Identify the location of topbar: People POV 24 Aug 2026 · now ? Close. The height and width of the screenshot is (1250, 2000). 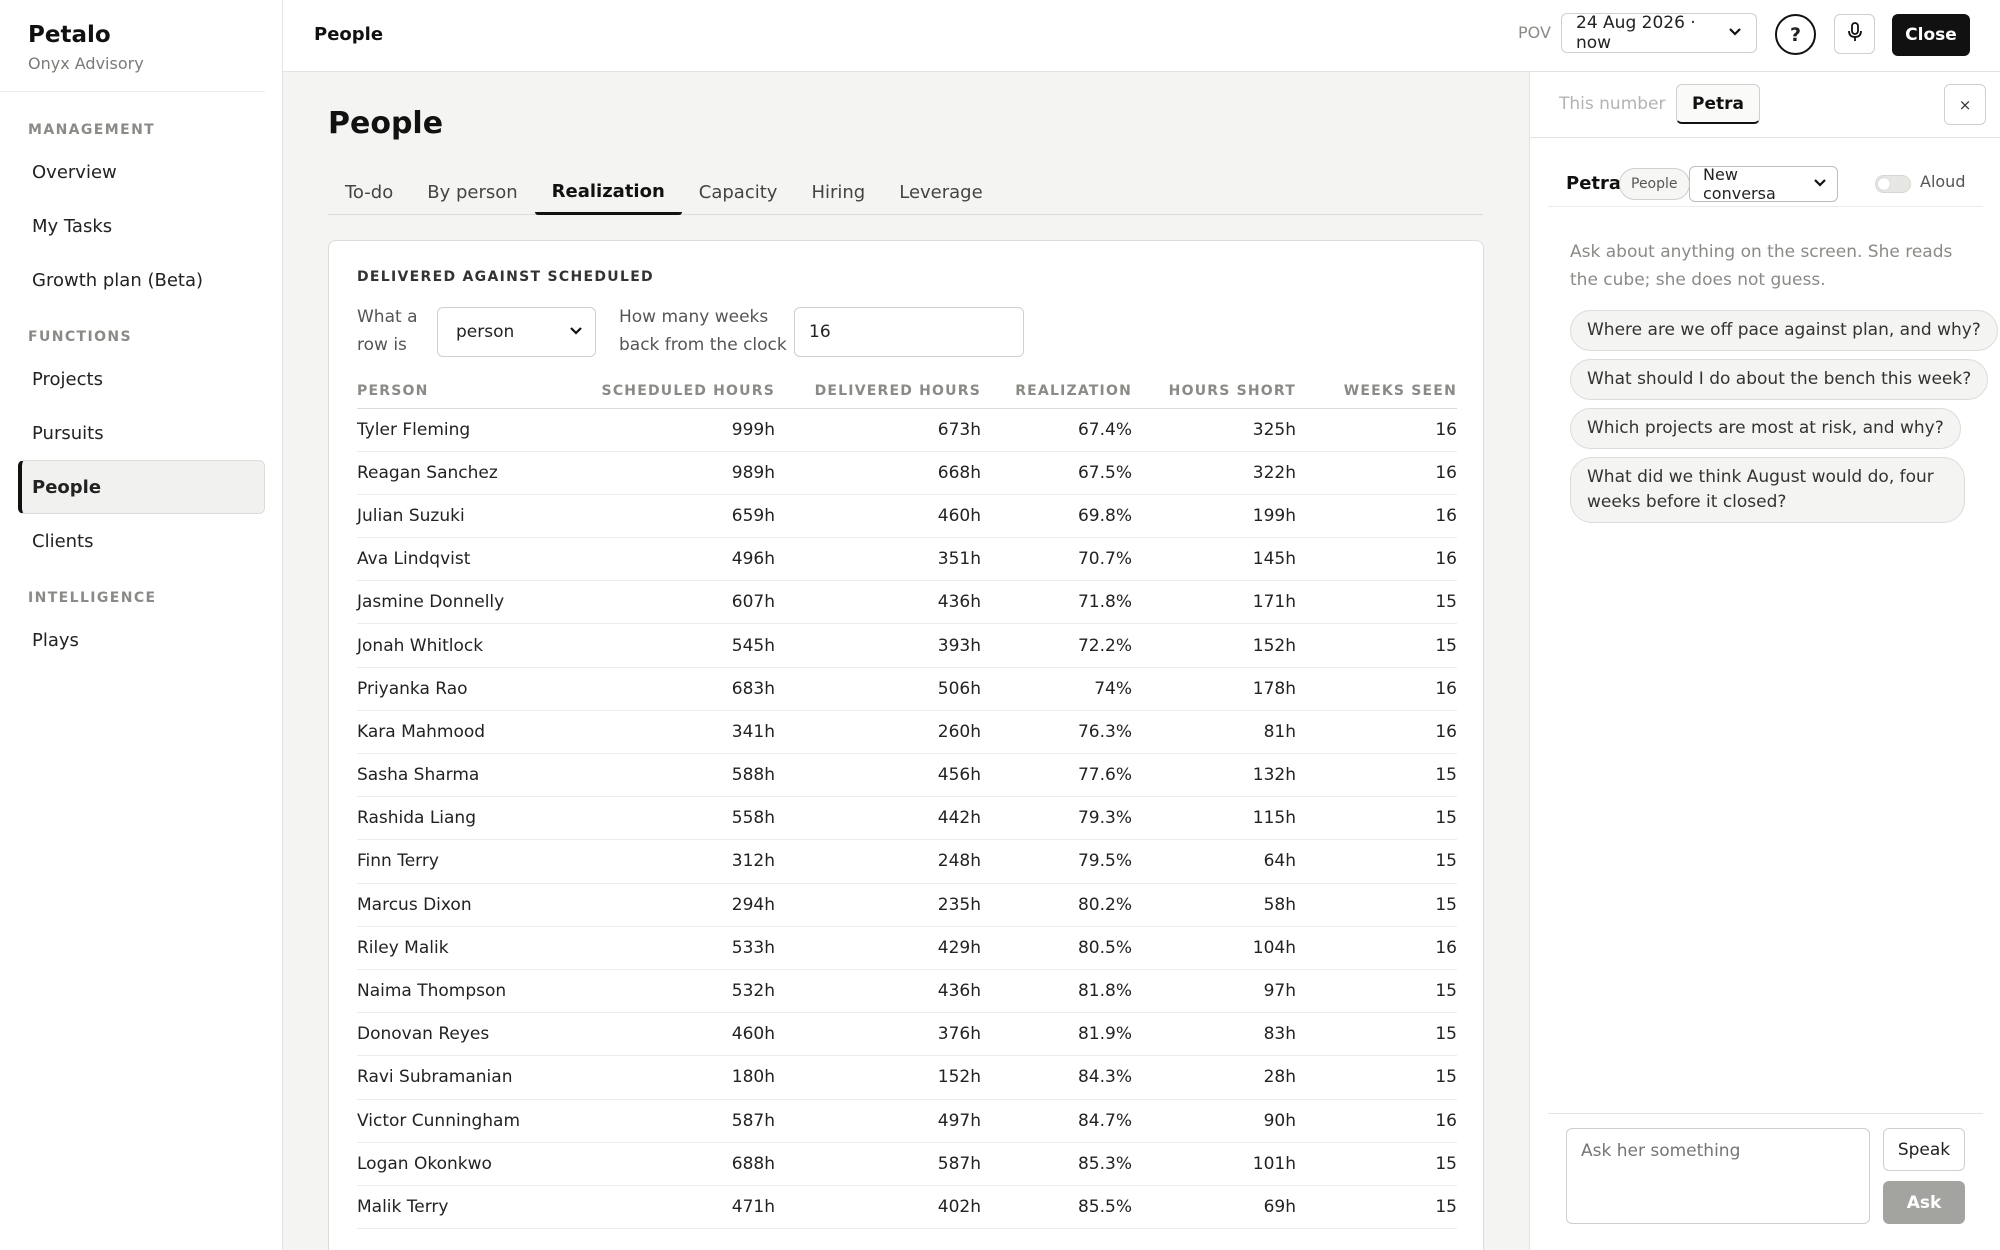
(1141, 36).